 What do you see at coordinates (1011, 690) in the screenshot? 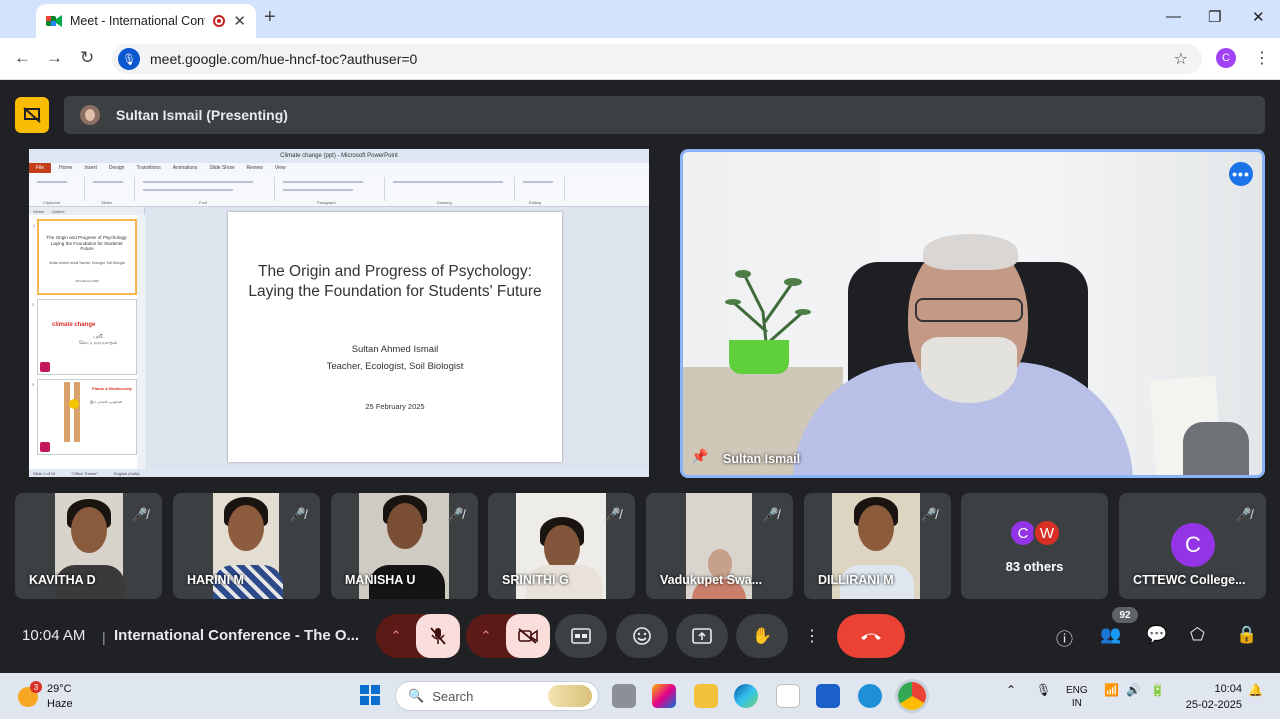
I see `tray-overflow-icon: ⌃` at bounding box center [1011, 690].